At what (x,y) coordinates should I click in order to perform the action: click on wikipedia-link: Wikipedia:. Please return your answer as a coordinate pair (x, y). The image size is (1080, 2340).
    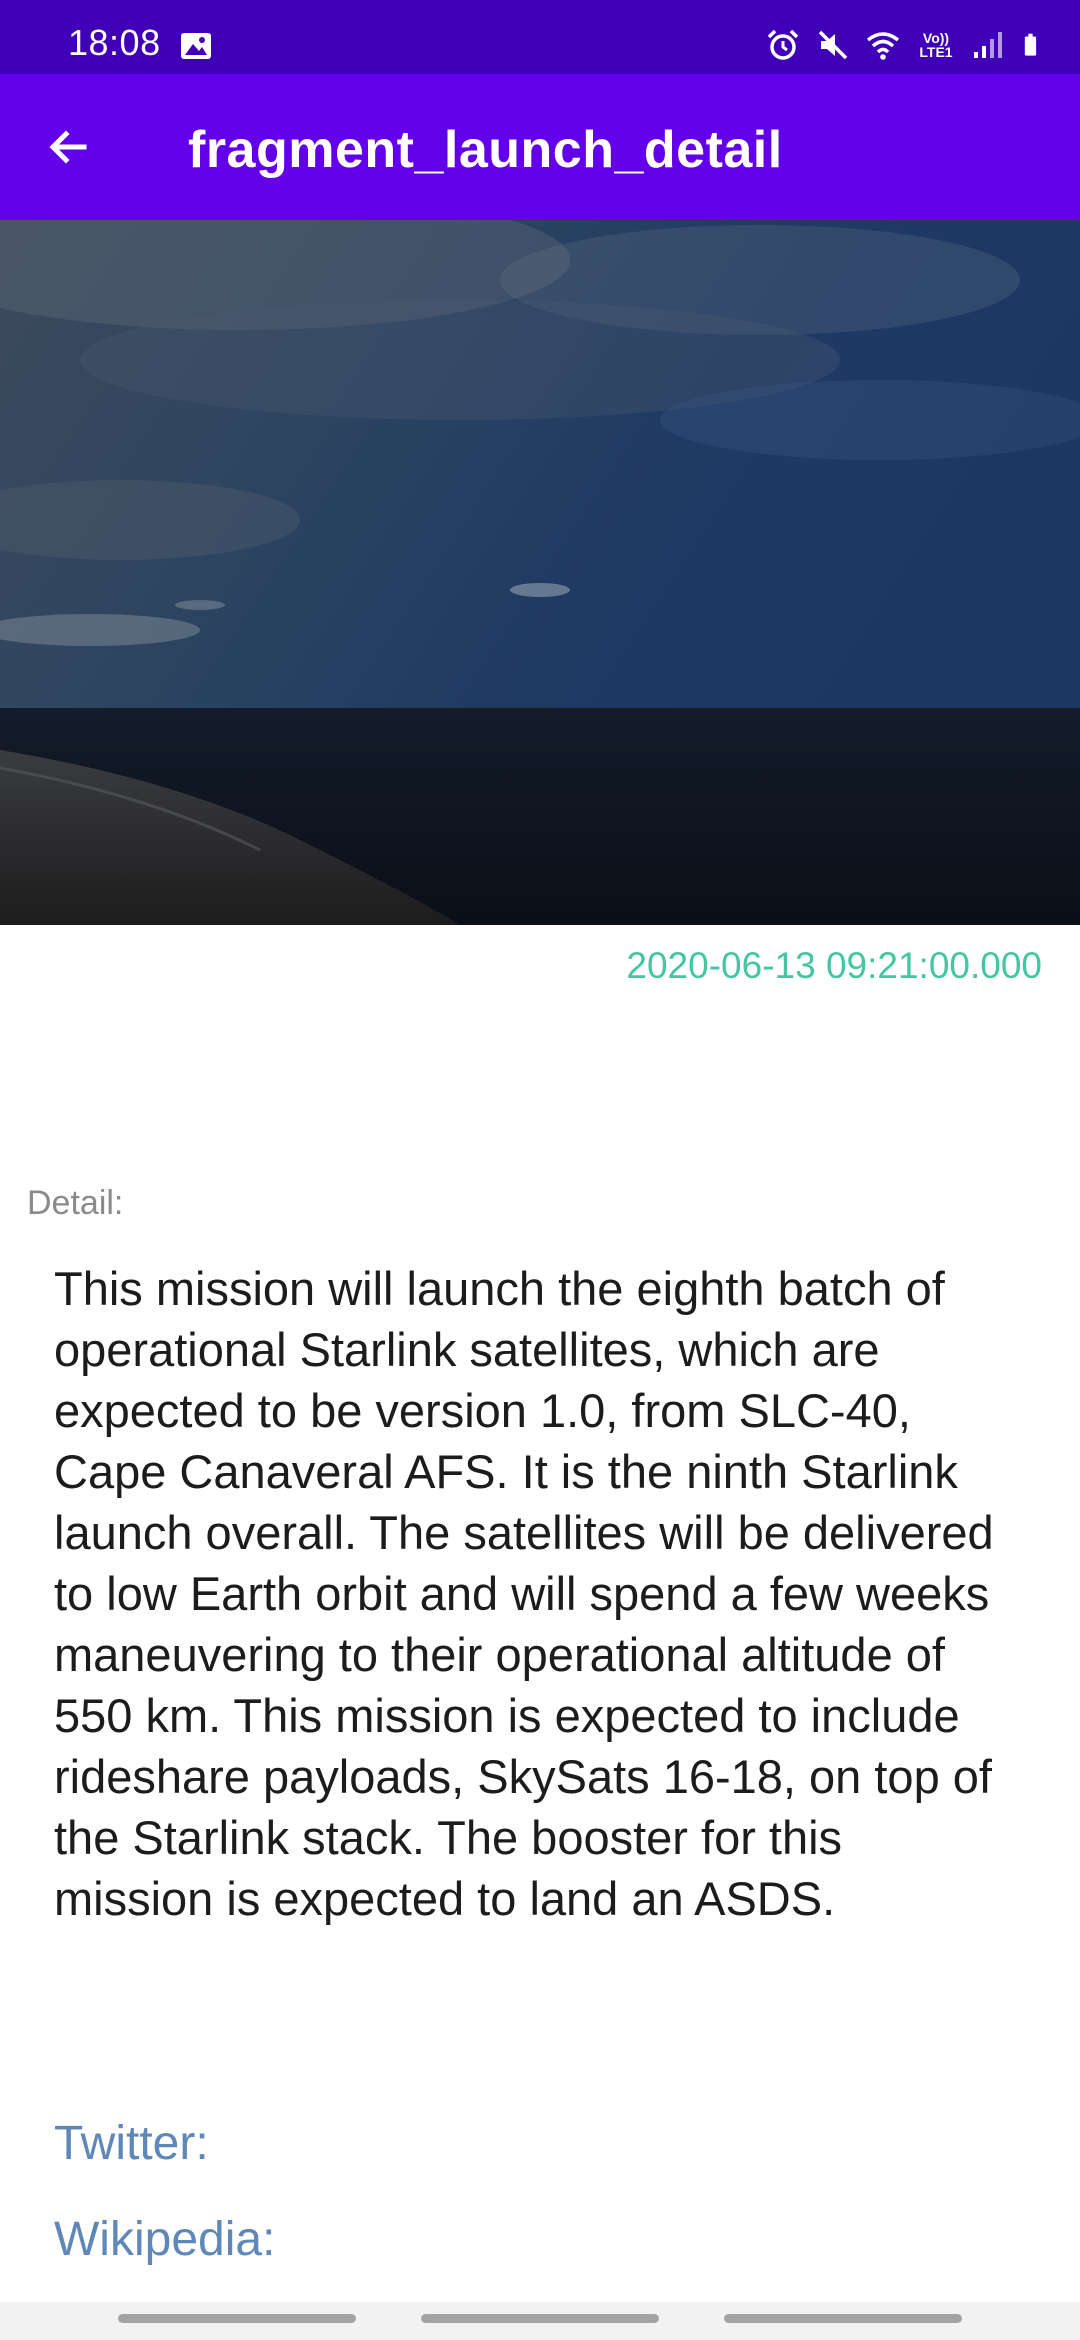
    Looking at the image, I should click on (164, 2239).